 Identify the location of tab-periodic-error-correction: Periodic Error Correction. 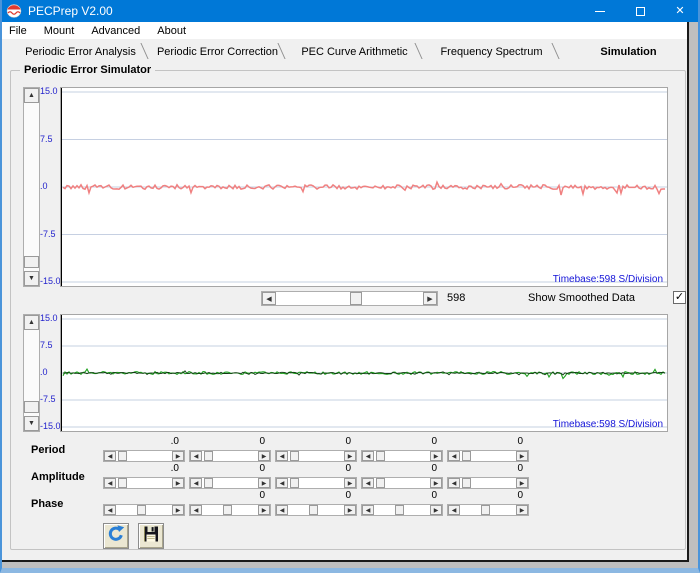
(217, 51).